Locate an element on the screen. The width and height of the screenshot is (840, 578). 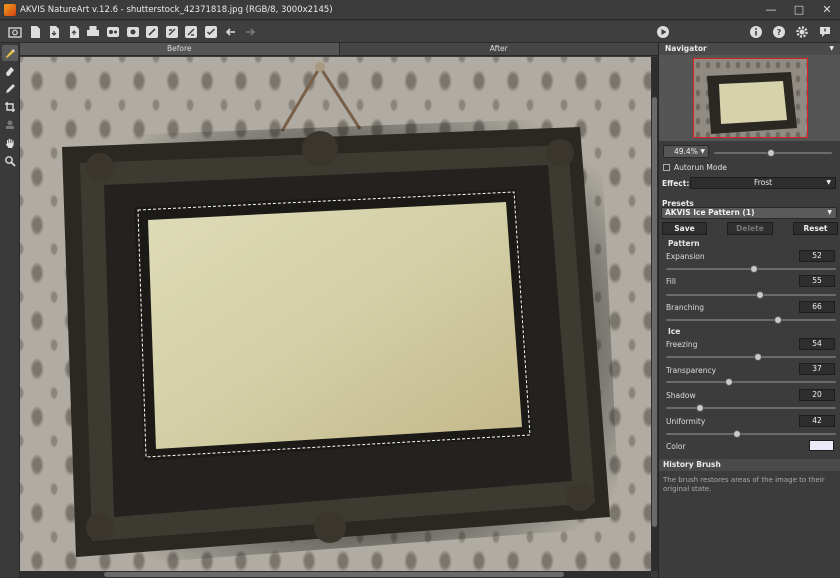
ice-color-swatch is located at coordinates (821, 445).